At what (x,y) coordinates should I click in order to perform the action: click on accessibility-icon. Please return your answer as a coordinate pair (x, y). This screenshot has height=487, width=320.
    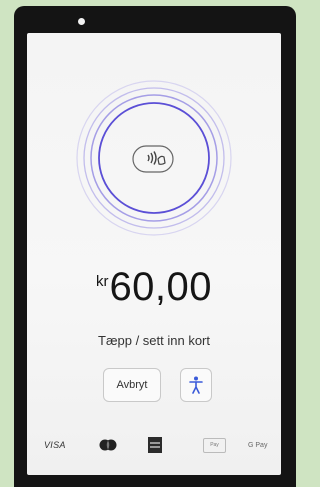
    Looking at the image, I should click on (196, 385).